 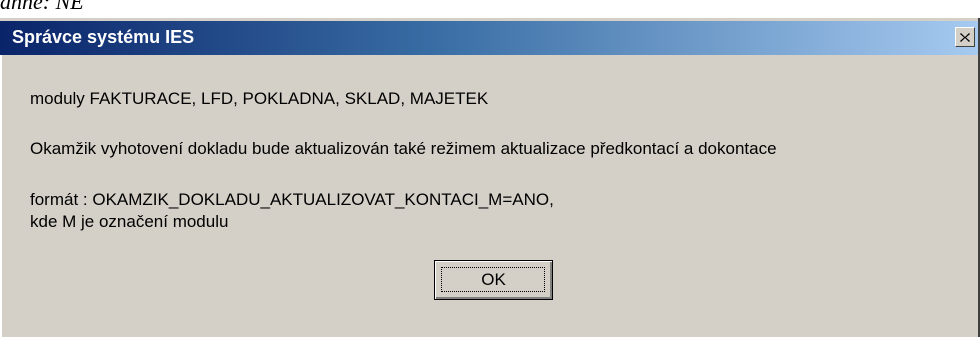 I want to click on message-line-module-note: kde M je označení modulu, so click(x=129, y=221).